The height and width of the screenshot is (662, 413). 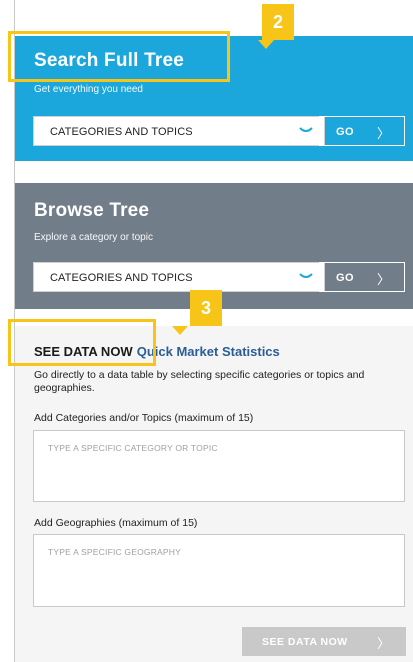 I want to click on callout-badge-2: 2, so click(x=278, y=22).